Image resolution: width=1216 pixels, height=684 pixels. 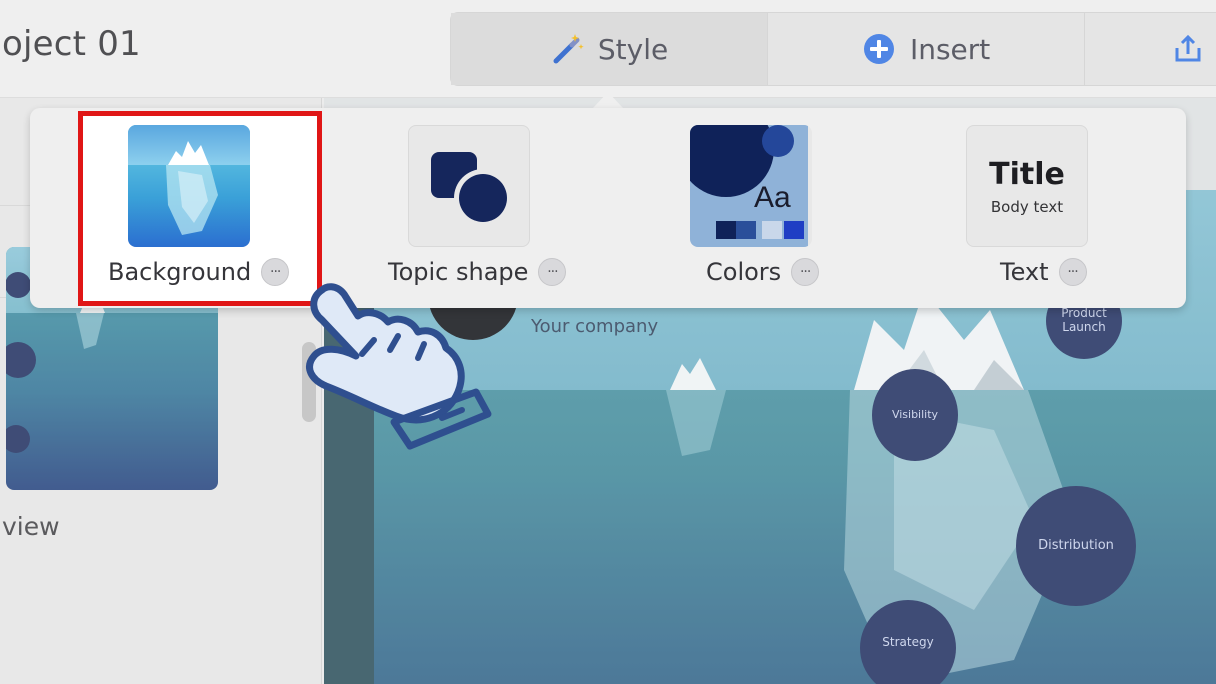 I want to click on text-preview-title: Title, so click(x=1027, y=174).